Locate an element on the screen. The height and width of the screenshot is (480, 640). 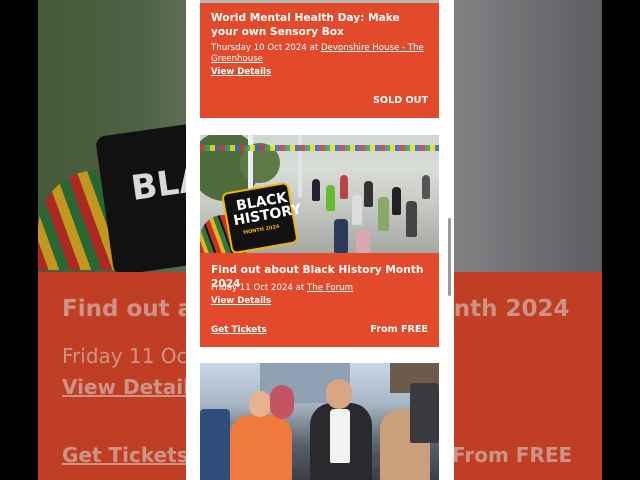
event-image-black-history: BLACK HISTORY MONTH 2024 is located at coordinates (319, 194).